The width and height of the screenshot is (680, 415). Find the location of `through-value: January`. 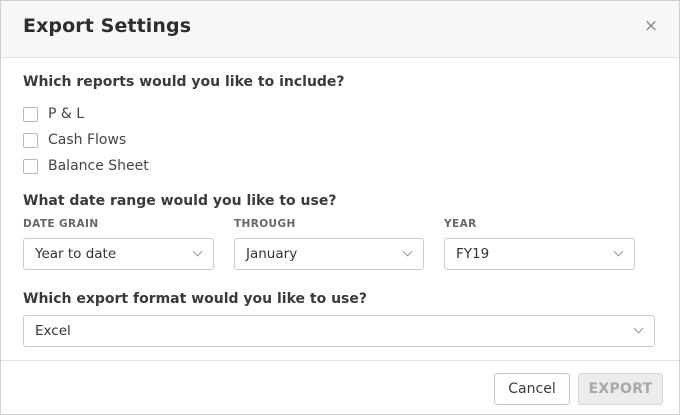

through-value: January is located at coordinates (272, 254).